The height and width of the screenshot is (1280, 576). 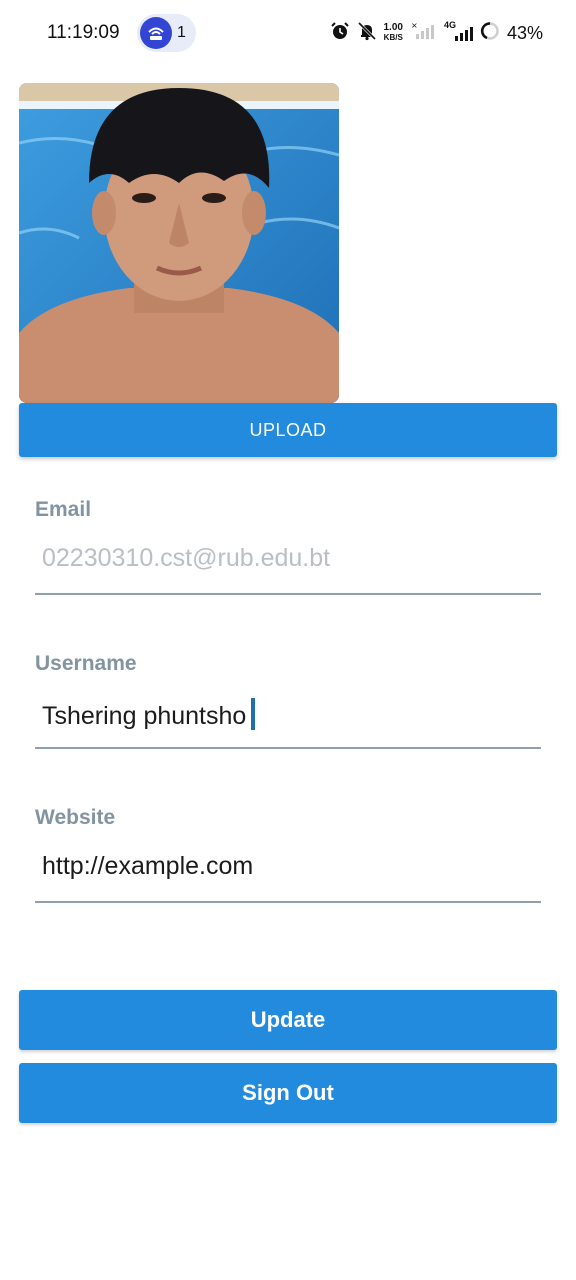 What do you see at coordinates (288, 902) in the screenshot?
I see `website-underline` at bounding box center [288, 902].